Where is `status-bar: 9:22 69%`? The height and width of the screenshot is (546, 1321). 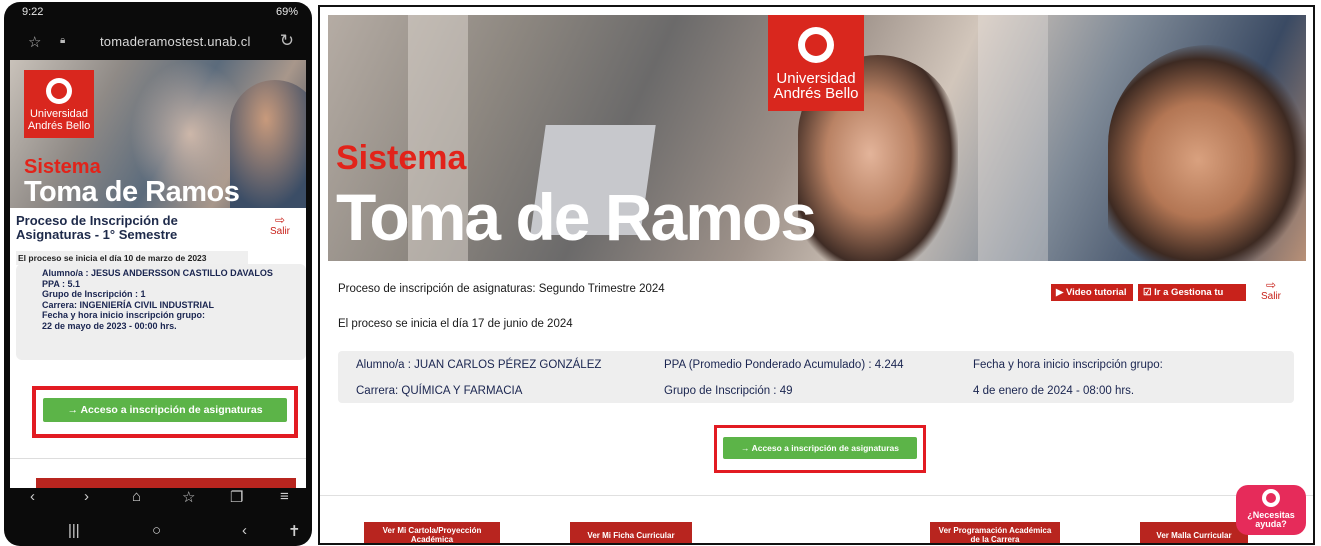
status-bar: 9:22 69% is located at coordinates (158, 13).